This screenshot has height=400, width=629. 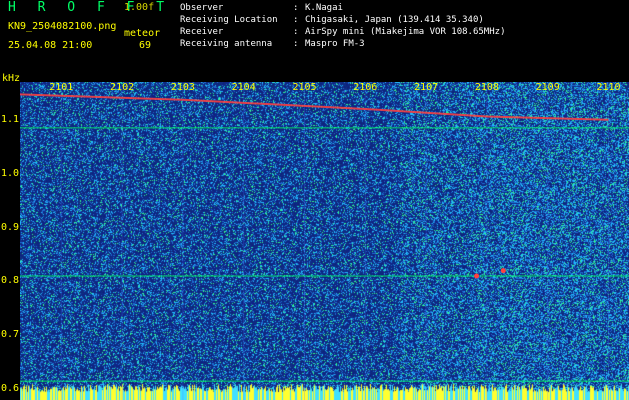 I want to click on carrier-trace, so click(x=314, y=107).